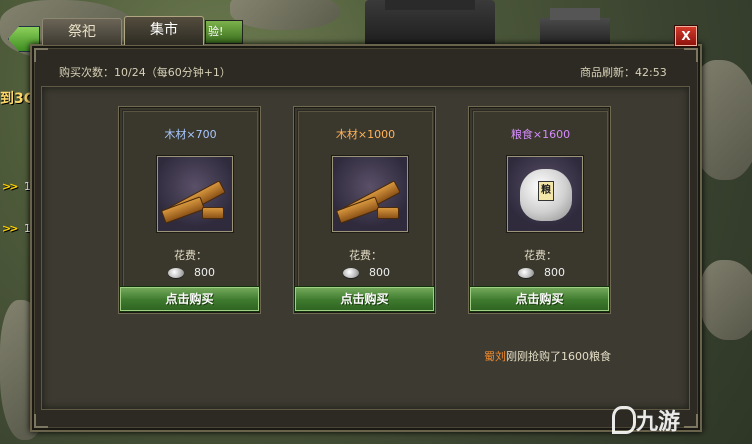 This screenshot has width=752, height=444. Describe the element at coordinates (575, 27) in the screenshot. I see `house-building` at that location.